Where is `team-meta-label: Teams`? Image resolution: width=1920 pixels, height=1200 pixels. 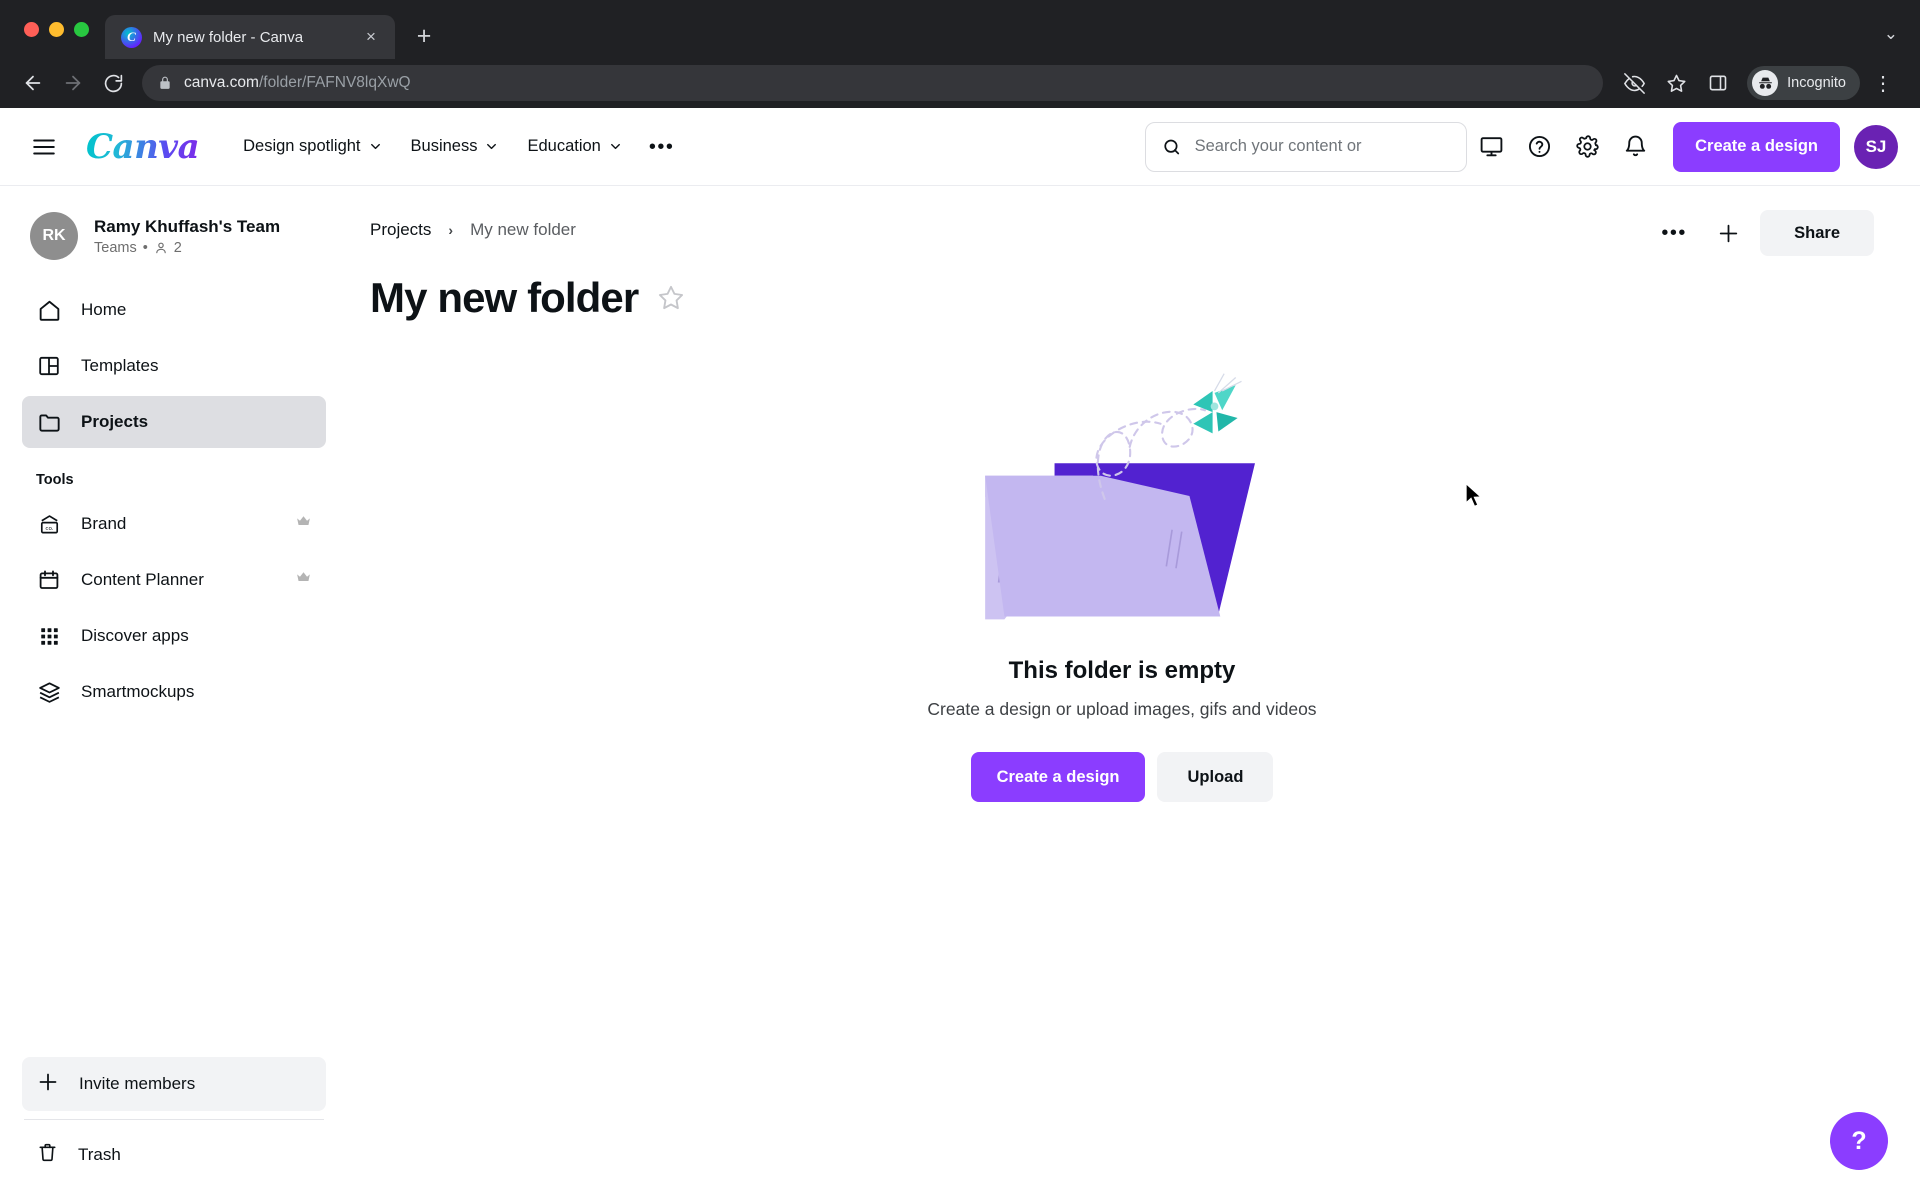 team-meta-label: Teams is located at coordinates (115, 248).